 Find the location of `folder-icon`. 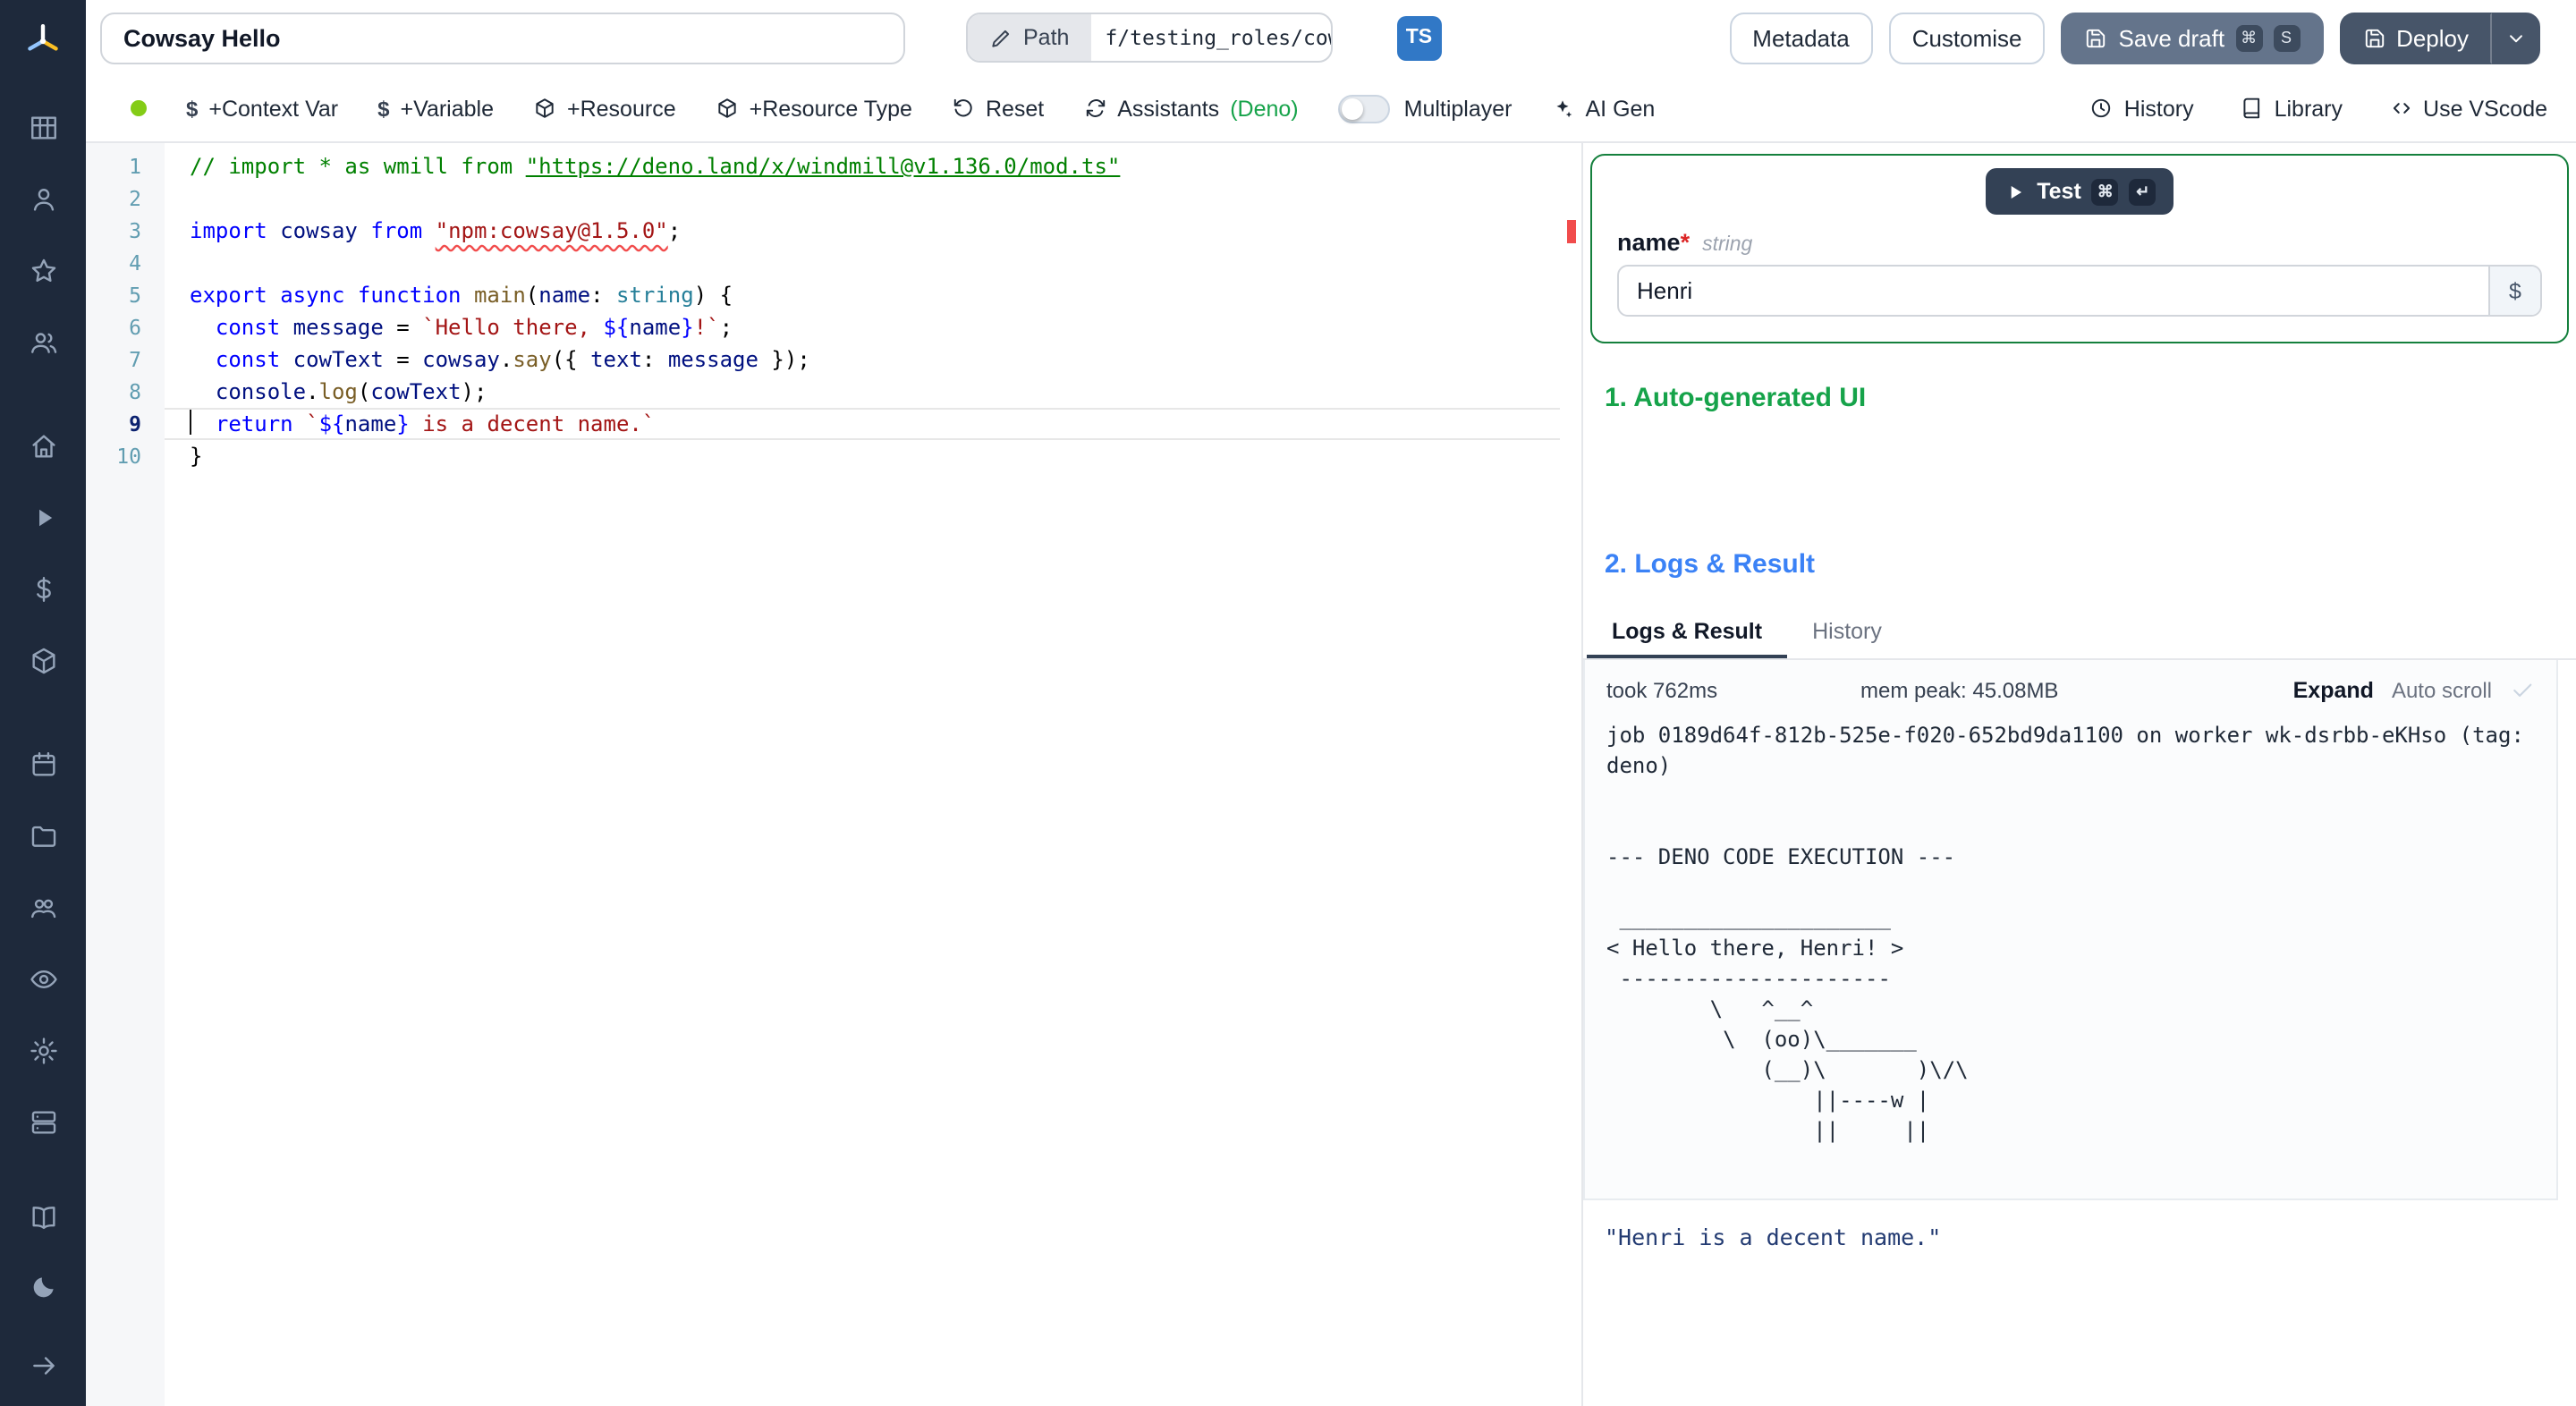

folder-icon is located at coordinates (43, 836).